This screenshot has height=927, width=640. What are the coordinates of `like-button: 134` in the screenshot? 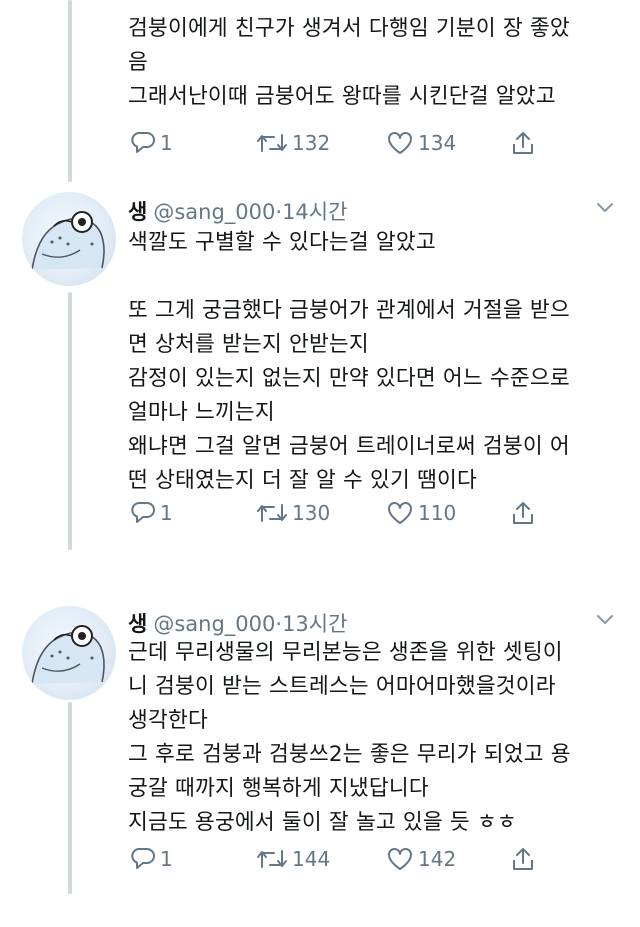 It's located at (421, 143).